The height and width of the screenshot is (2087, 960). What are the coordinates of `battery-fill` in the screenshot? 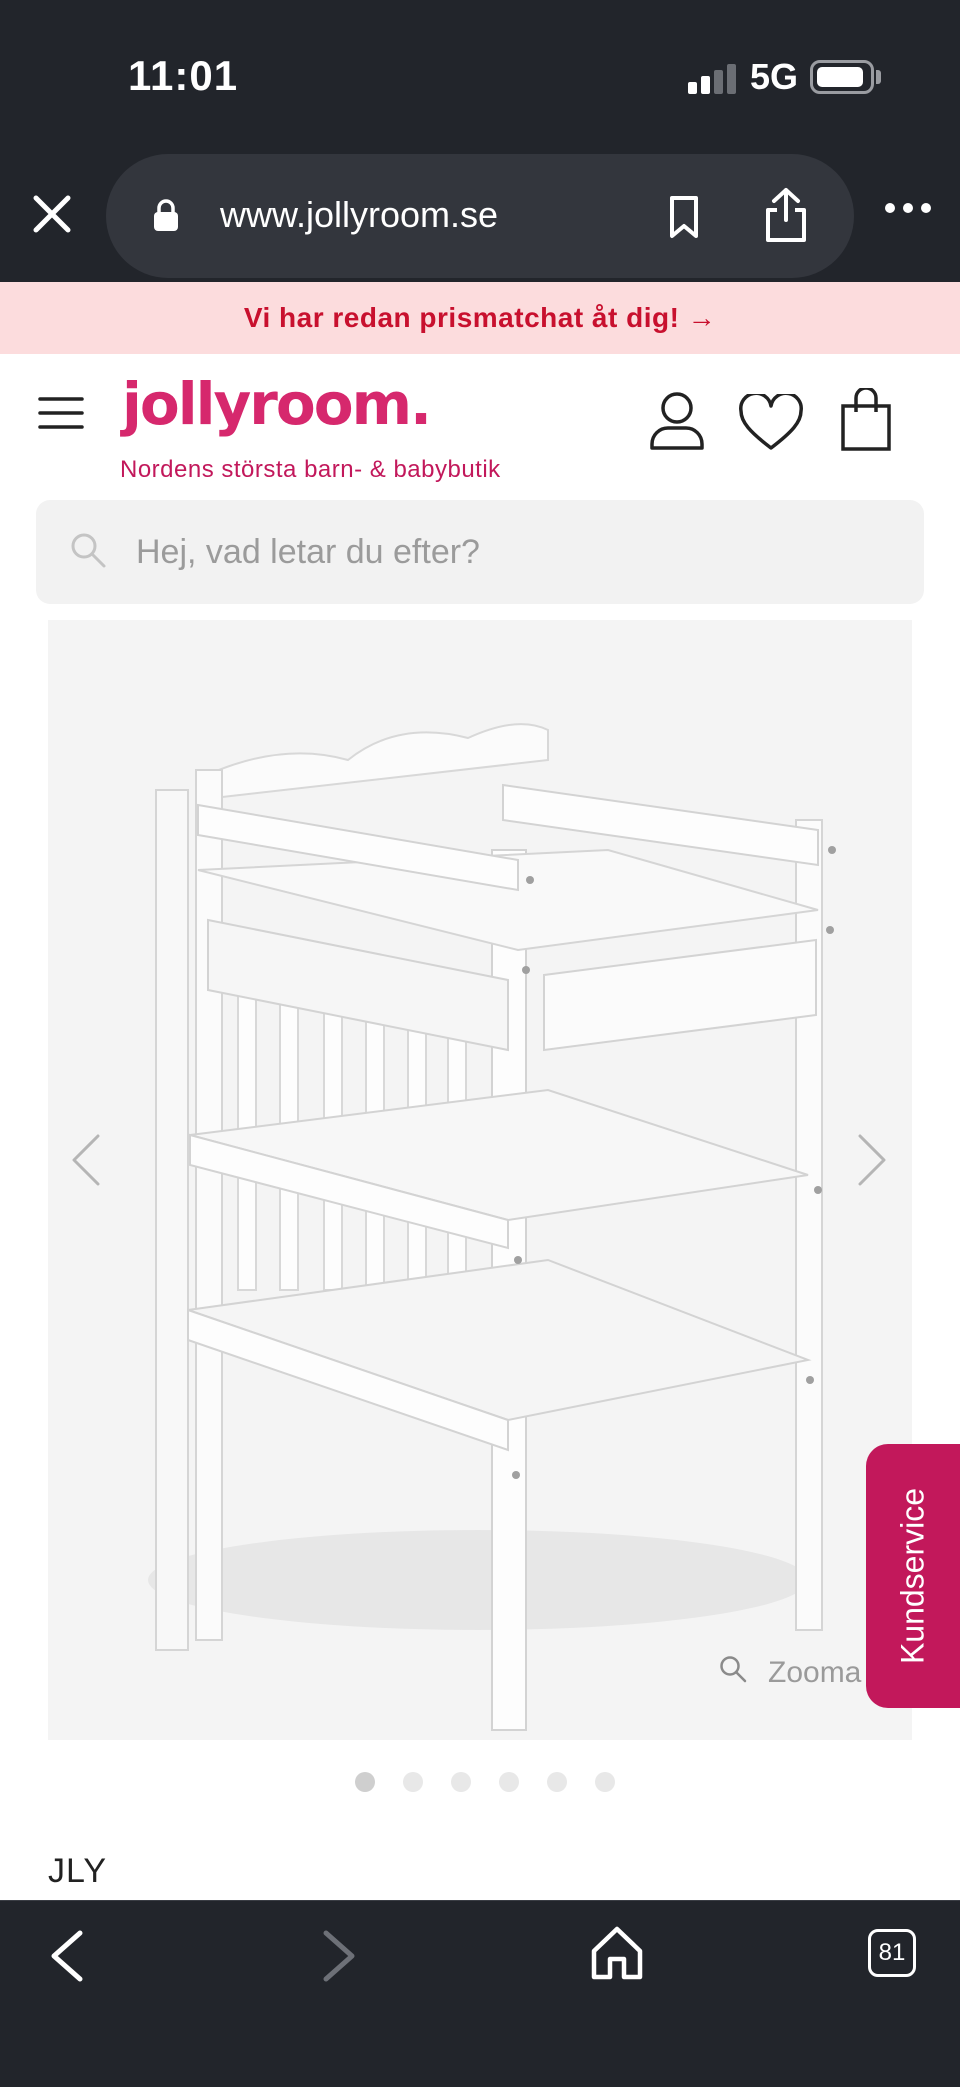 It's located at (840, 77).